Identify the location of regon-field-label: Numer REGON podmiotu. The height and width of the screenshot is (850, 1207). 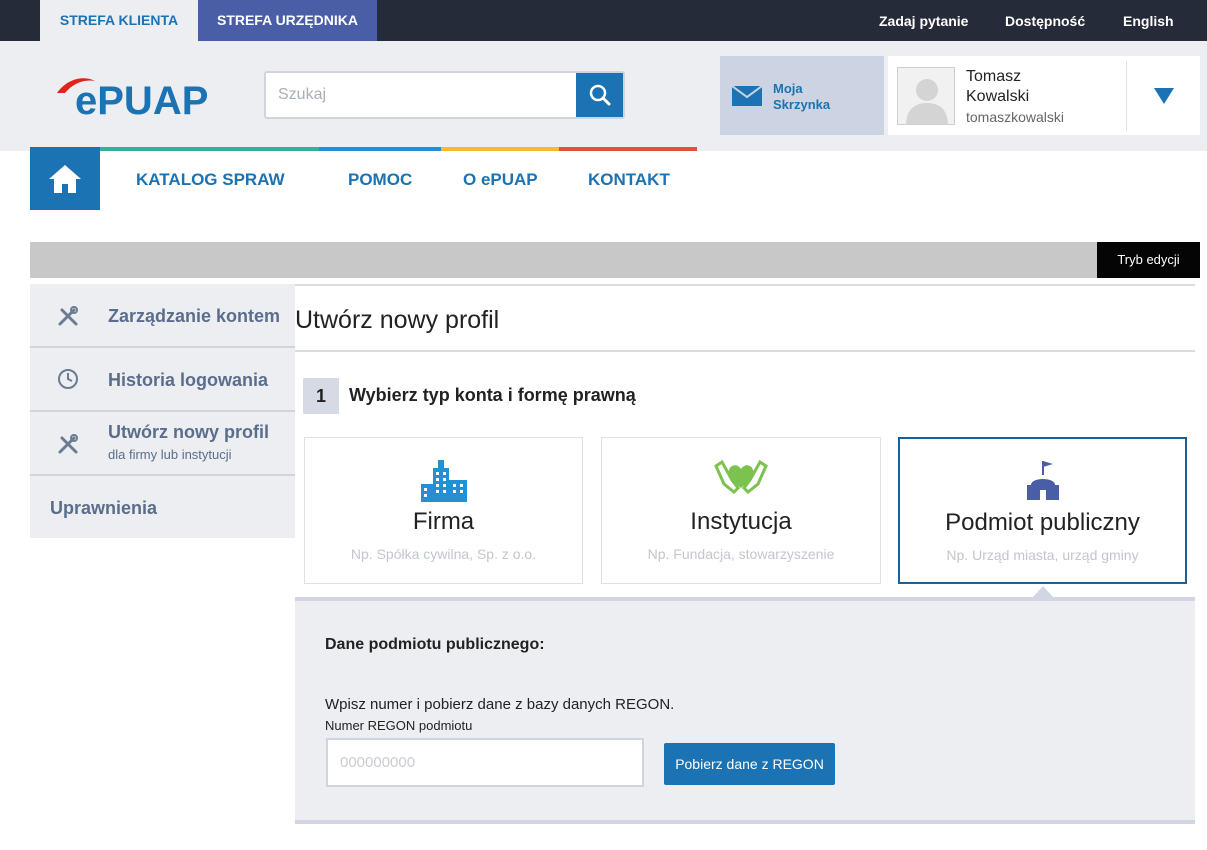
(399, 725).